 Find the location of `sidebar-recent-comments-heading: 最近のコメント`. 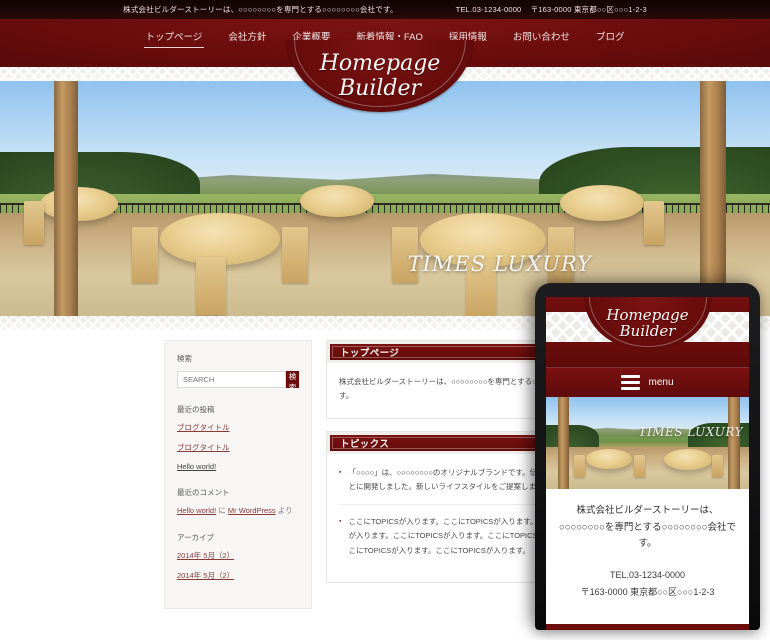

sidebar-recent-comments-heading: 最近のコメント is located at coordinates (203, 492).